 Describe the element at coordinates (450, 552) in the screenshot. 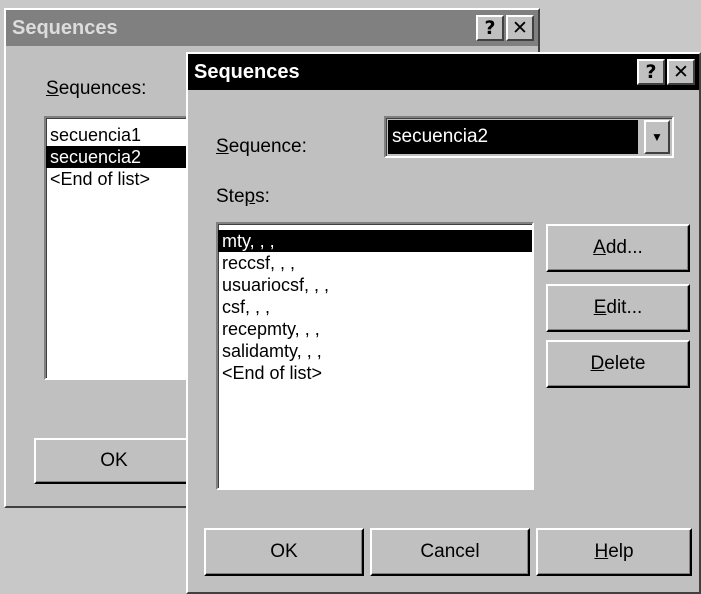

I see `cancel-button: Cancel` at that location.